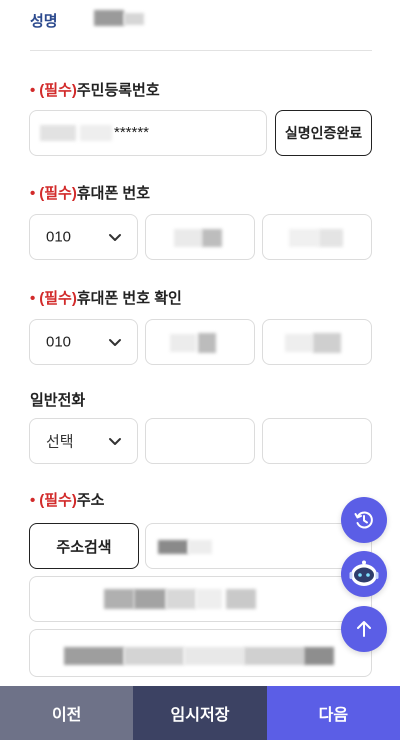 Image resolution: width=400 pixels, height=740 pixels. I want to click on chatbot-icon, so click(364, 573).